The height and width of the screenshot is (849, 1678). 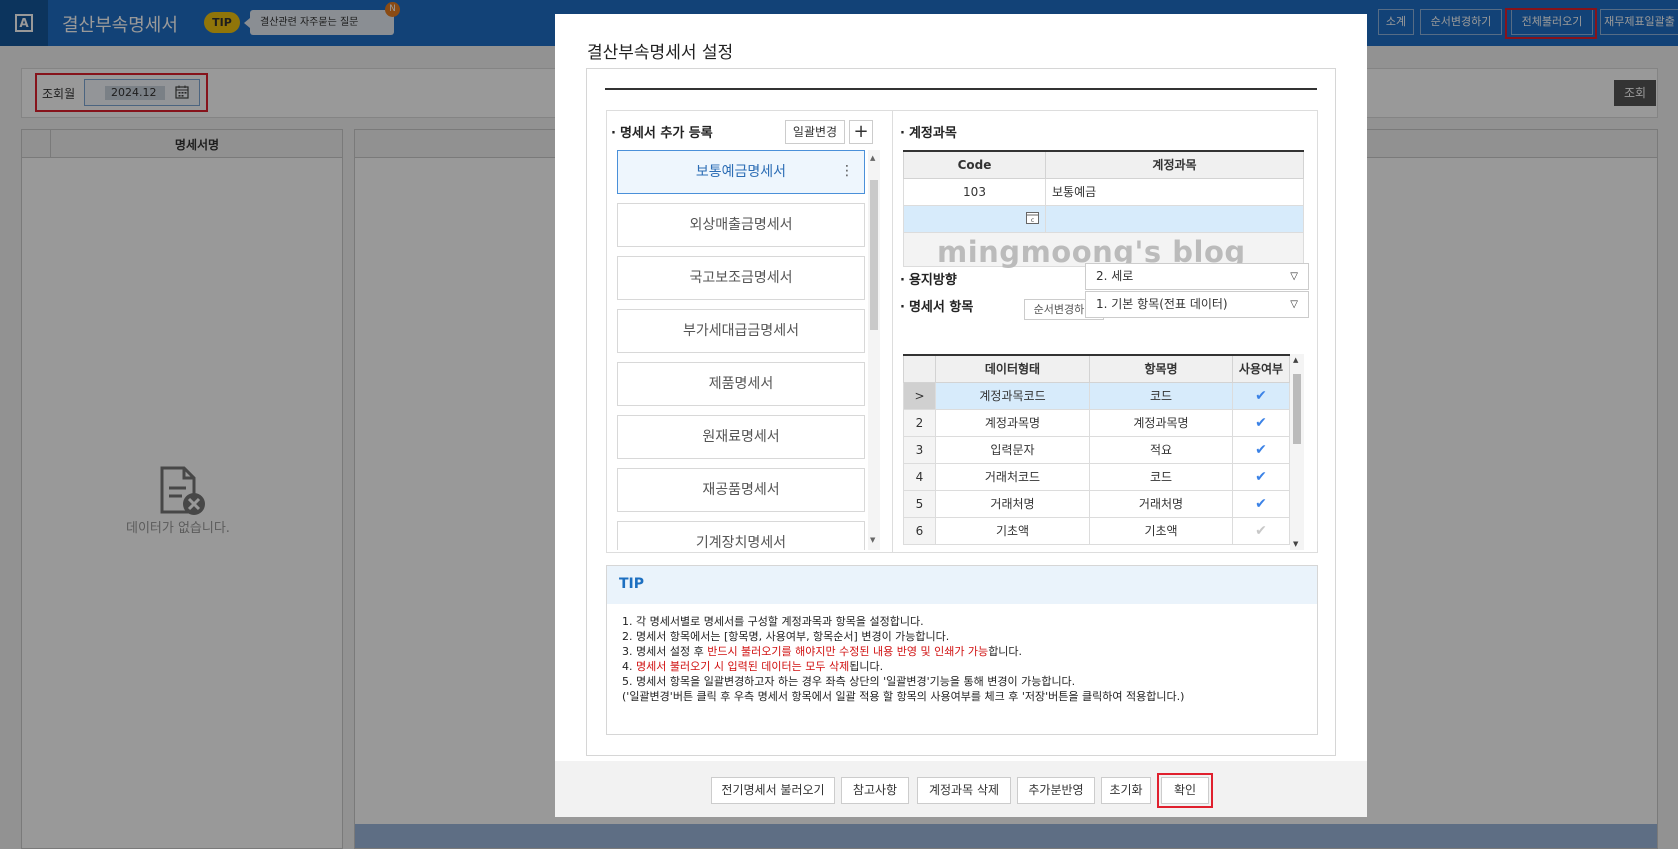 What do you see at coordinates (1197, 276) in the screenshot?
I see `orientation-select: 2. 세로 ▽` at bounding box center [1197, 276].